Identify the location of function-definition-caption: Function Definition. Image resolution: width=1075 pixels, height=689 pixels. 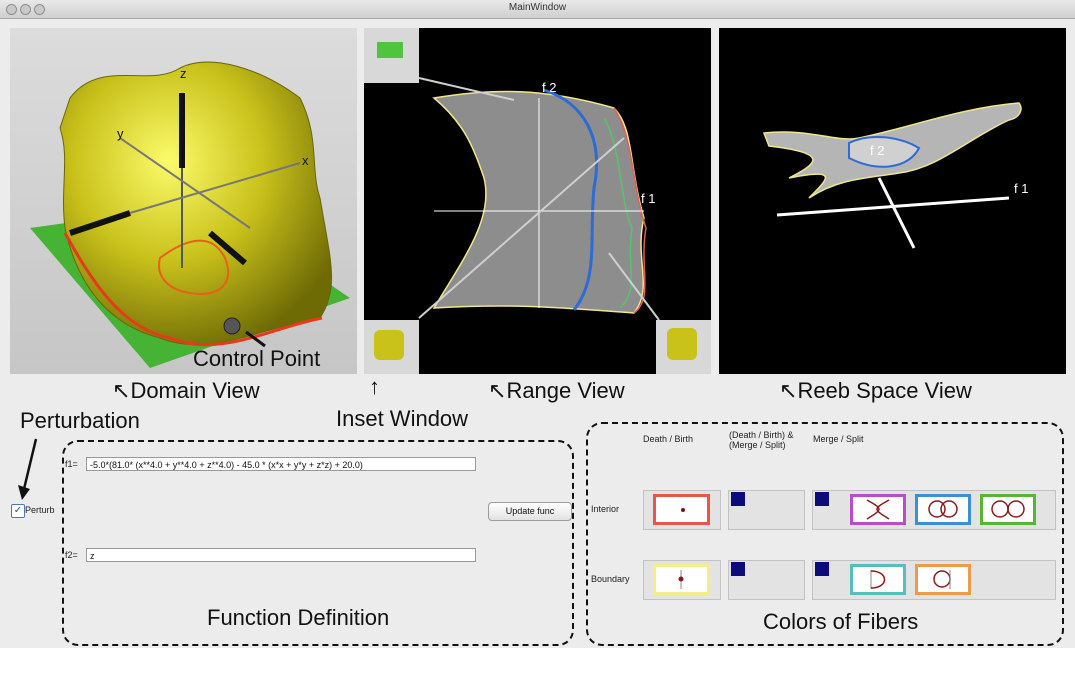
(298, 617).